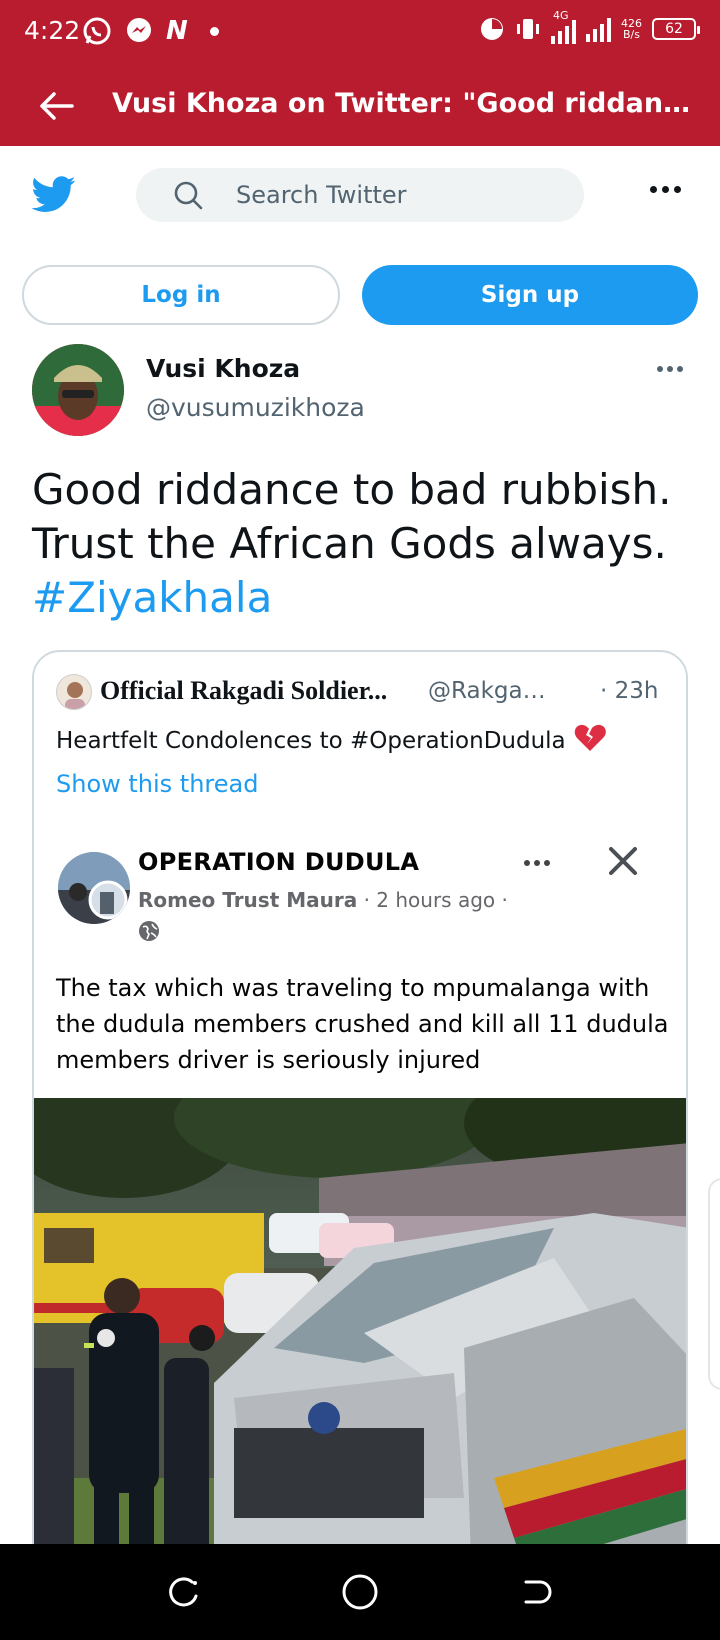 This screenshot has width=720, height=1640. I want to click on hashtag-link: #Ziyakhala, so click(362, 598).